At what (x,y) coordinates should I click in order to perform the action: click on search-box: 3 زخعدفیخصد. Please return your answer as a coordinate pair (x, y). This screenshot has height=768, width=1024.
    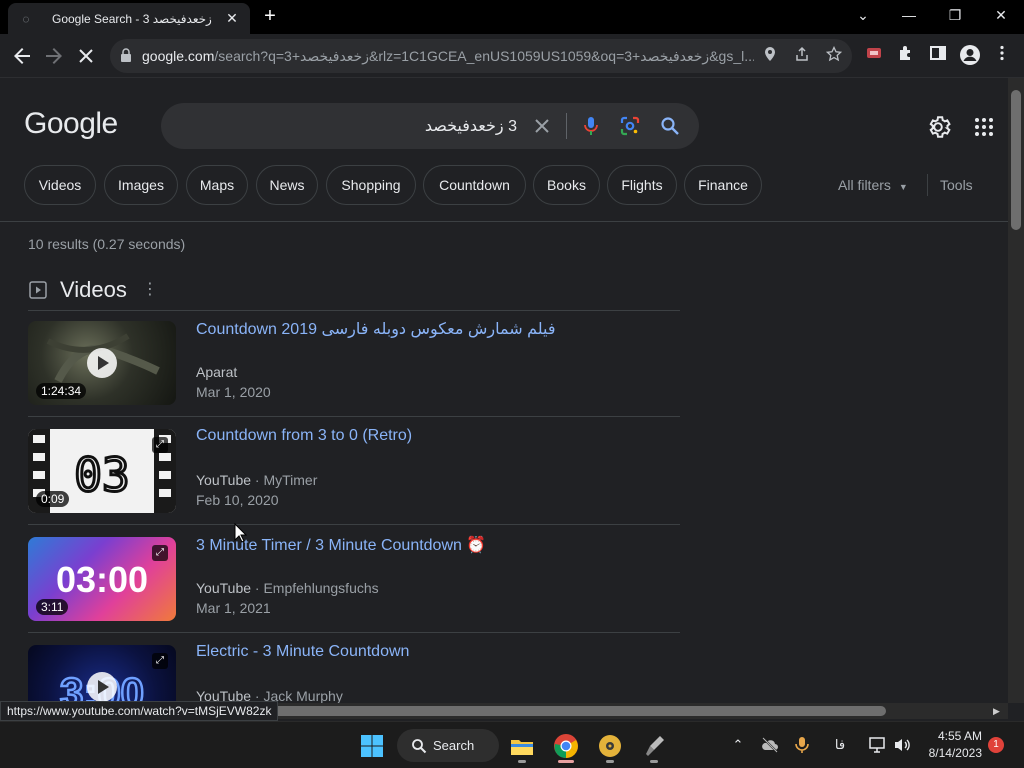
    Looking at the image, I should click on (430, 126).